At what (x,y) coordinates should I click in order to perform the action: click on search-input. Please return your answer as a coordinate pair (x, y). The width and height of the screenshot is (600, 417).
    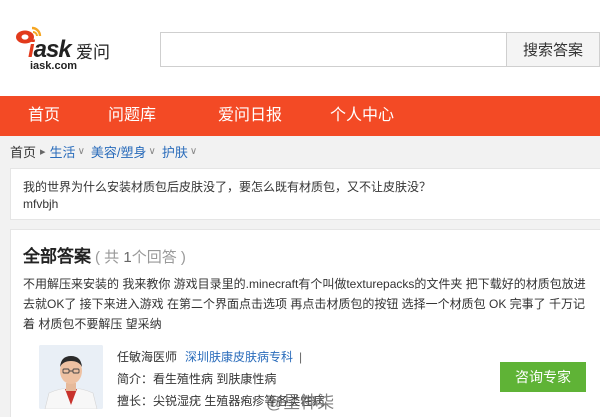
    Looking at the image, I should click on (333, 49).